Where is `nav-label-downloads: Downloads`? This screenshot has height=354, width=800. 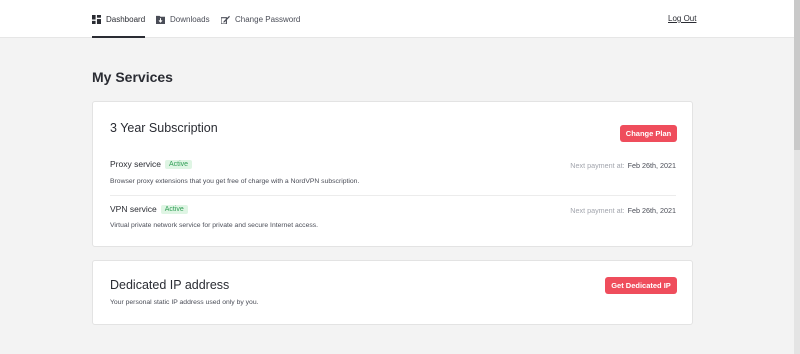
nav-label-downloads: Downloads is located at coordinates (190, 19).